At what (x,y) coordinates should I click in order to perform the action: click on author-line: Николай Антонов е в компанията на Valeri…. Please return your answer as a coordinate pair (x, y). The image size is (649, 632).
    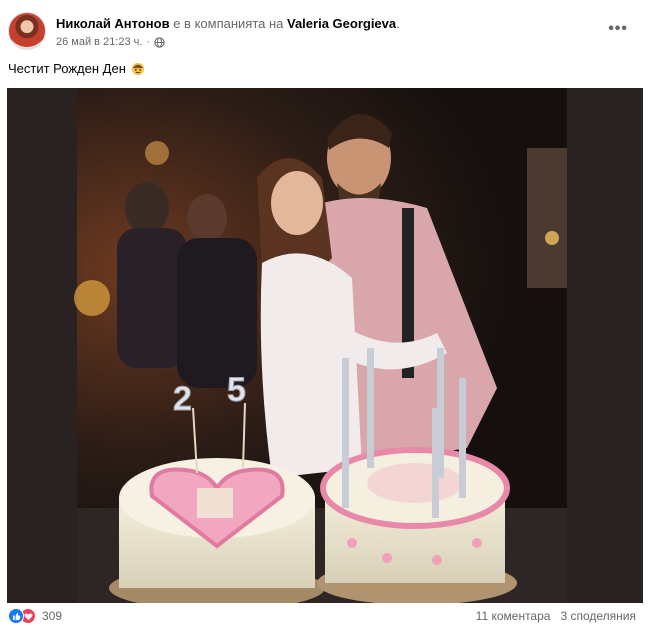
    Looking at the image, I should click on (228, 23).